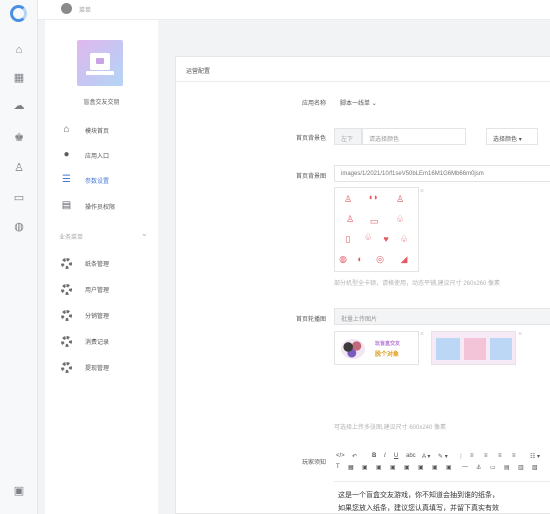 This screenshot has height=514, width=550. What do you see at coordinates (507, 467) in the screenshot?
I see `print-icon: ▤` at bounding box center [507, 467].